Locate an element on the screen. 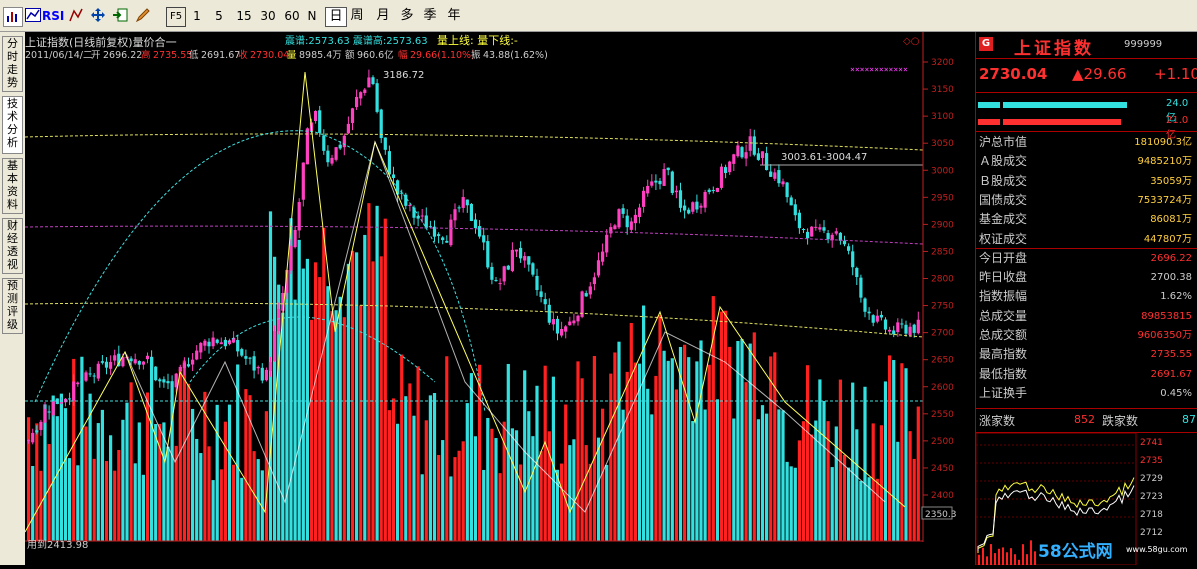  hdr-high-label: 高 is located at coordinates (146, 55).